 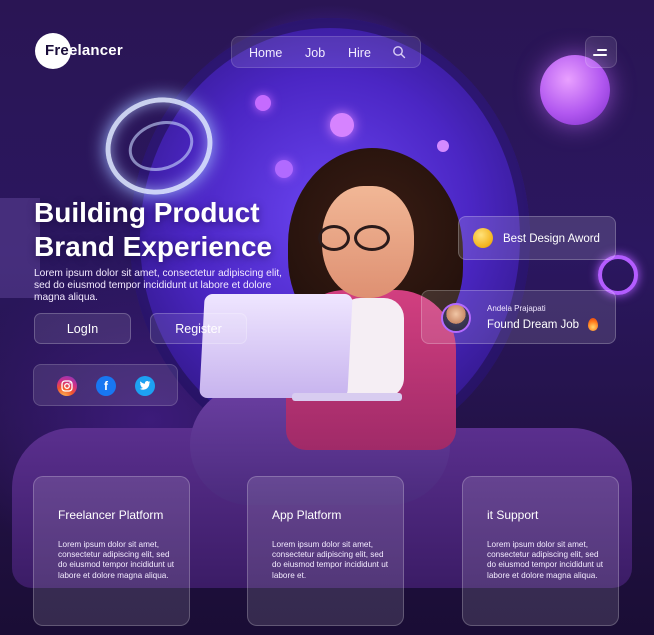 What do you see at coordinates (174, 230) in the screenshot?
I see `hero-title: Building Product Brand Experience` at bounding box center [174, 230].